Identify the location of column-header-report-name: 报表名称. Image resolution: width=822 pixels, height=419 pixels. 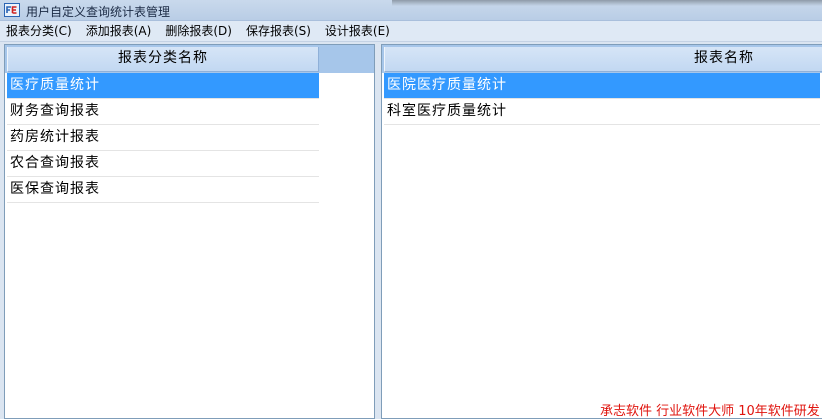
(603, 59).